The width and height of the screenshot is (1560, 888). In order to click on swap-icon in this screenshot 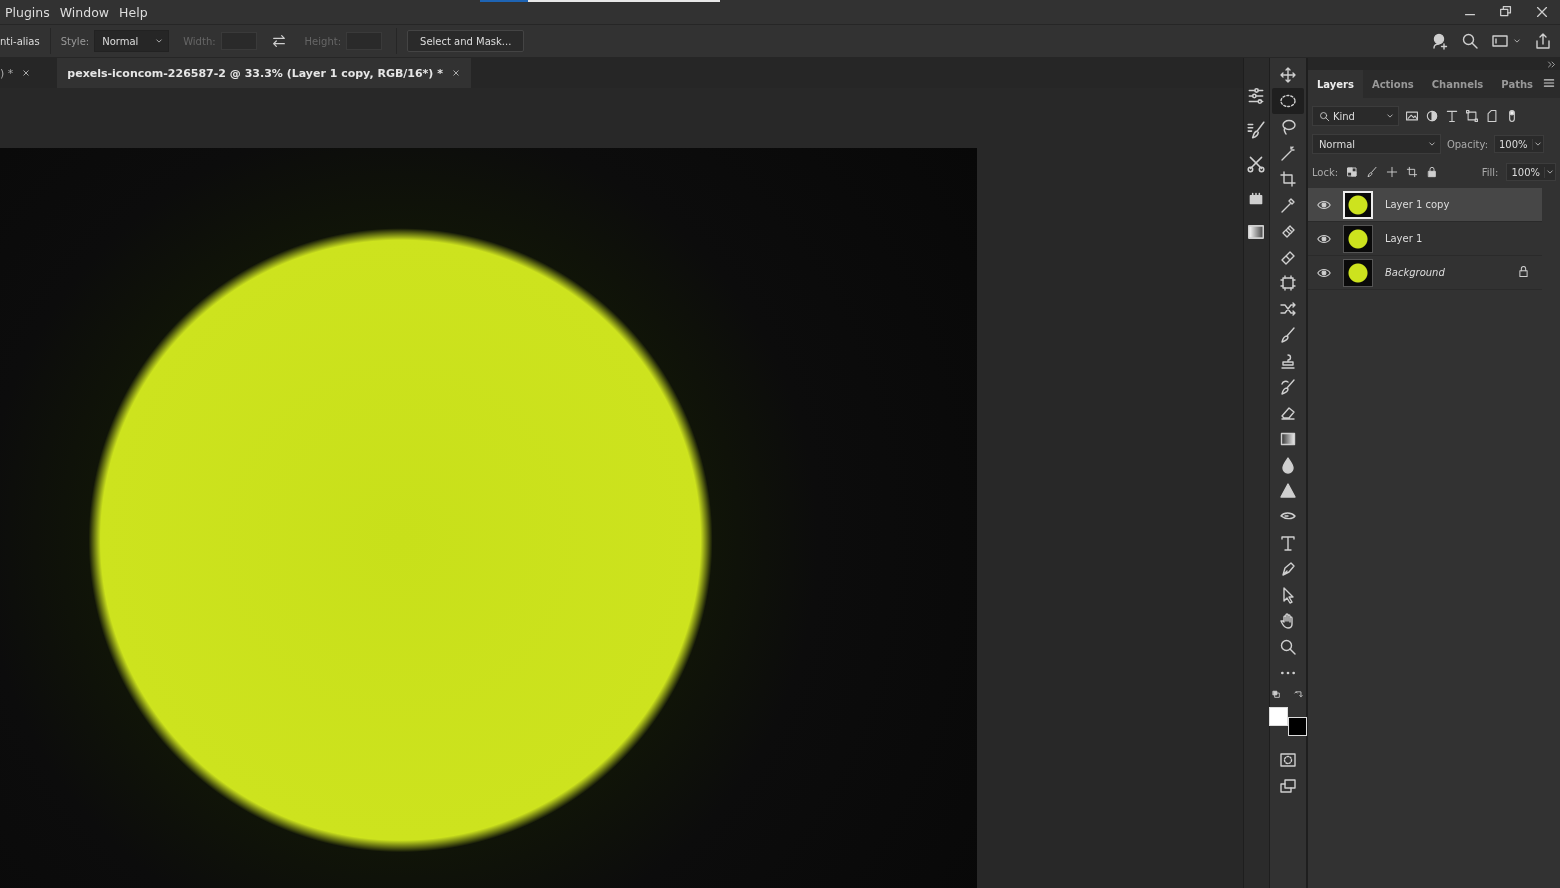, I will do `click(278, 41)`.